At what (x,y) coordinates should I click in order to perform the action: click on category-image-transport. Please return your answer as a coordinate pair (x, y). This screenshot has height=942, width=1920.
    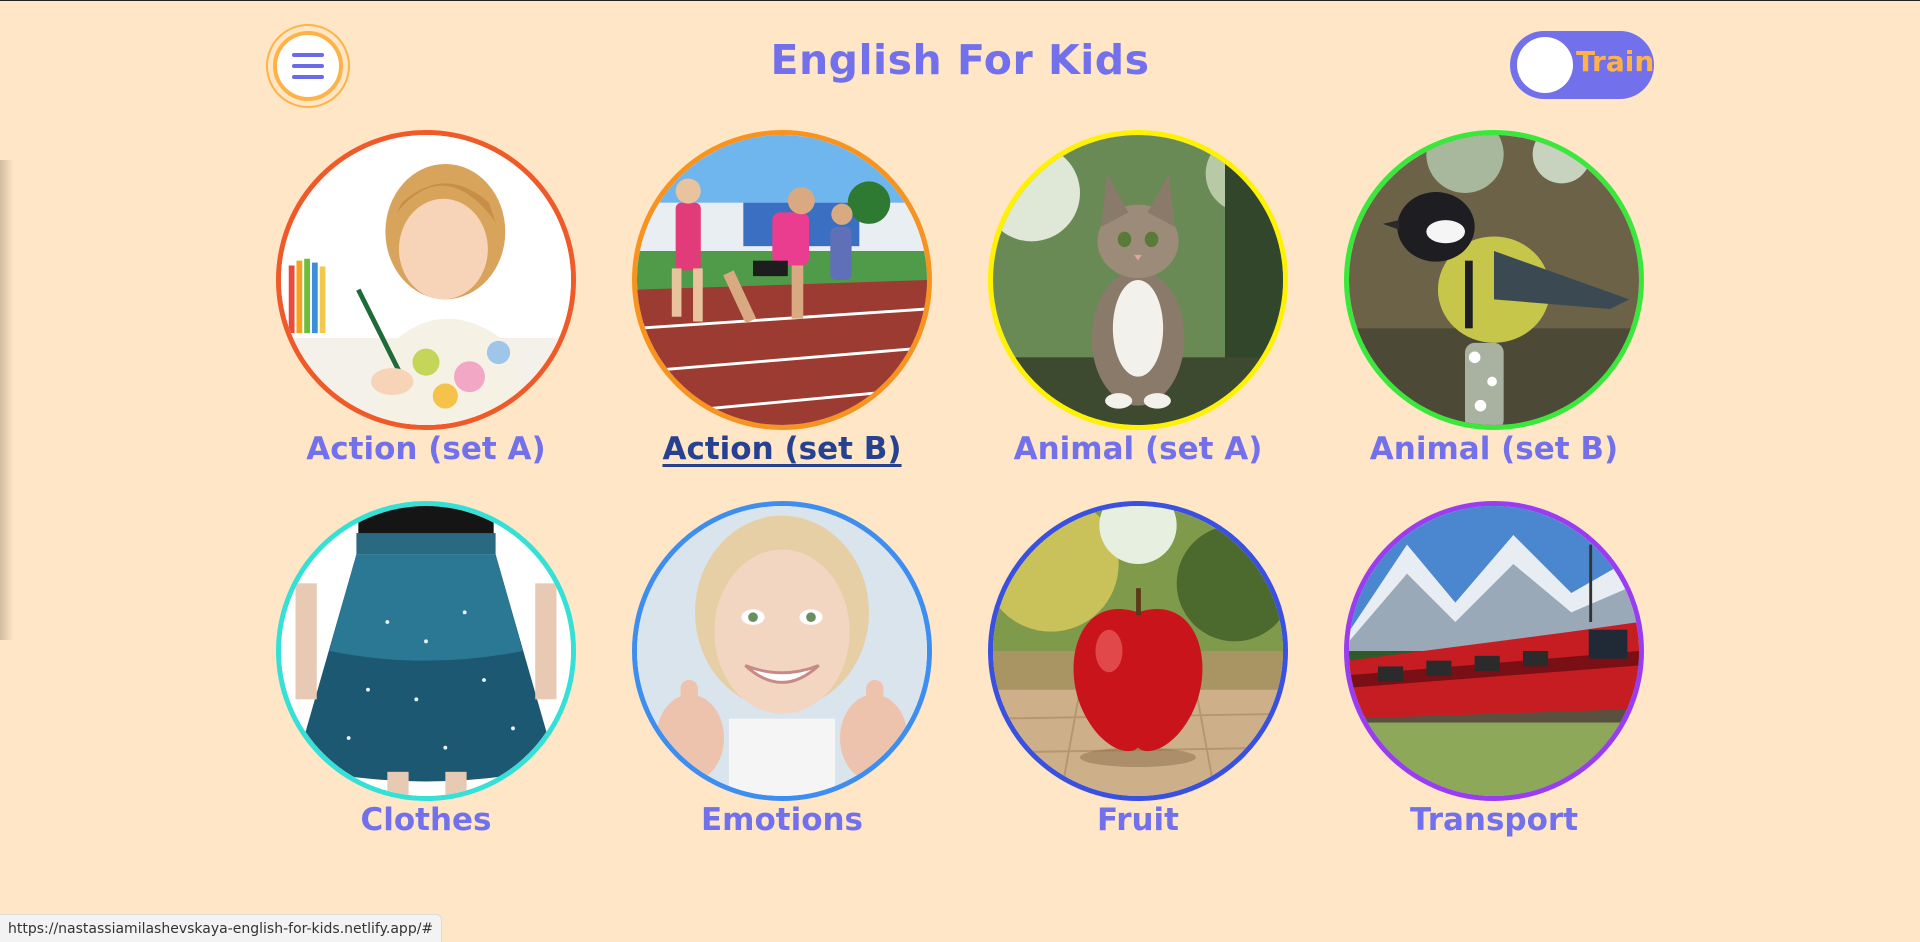
    Looking at the image, I should click on (1494, 651).